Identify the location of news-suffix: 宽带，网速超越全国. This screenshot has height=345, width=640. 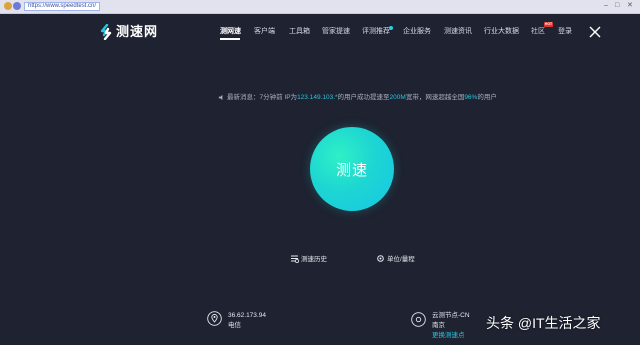
(435, 97).